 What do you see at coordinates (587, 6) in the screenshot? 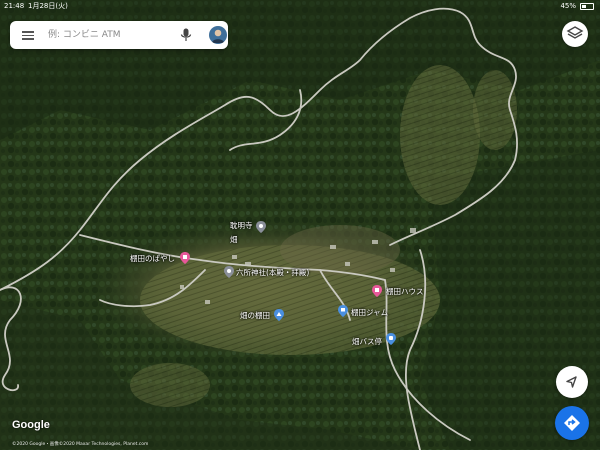
I see `battery-icon` at bounding box center [587, 6].